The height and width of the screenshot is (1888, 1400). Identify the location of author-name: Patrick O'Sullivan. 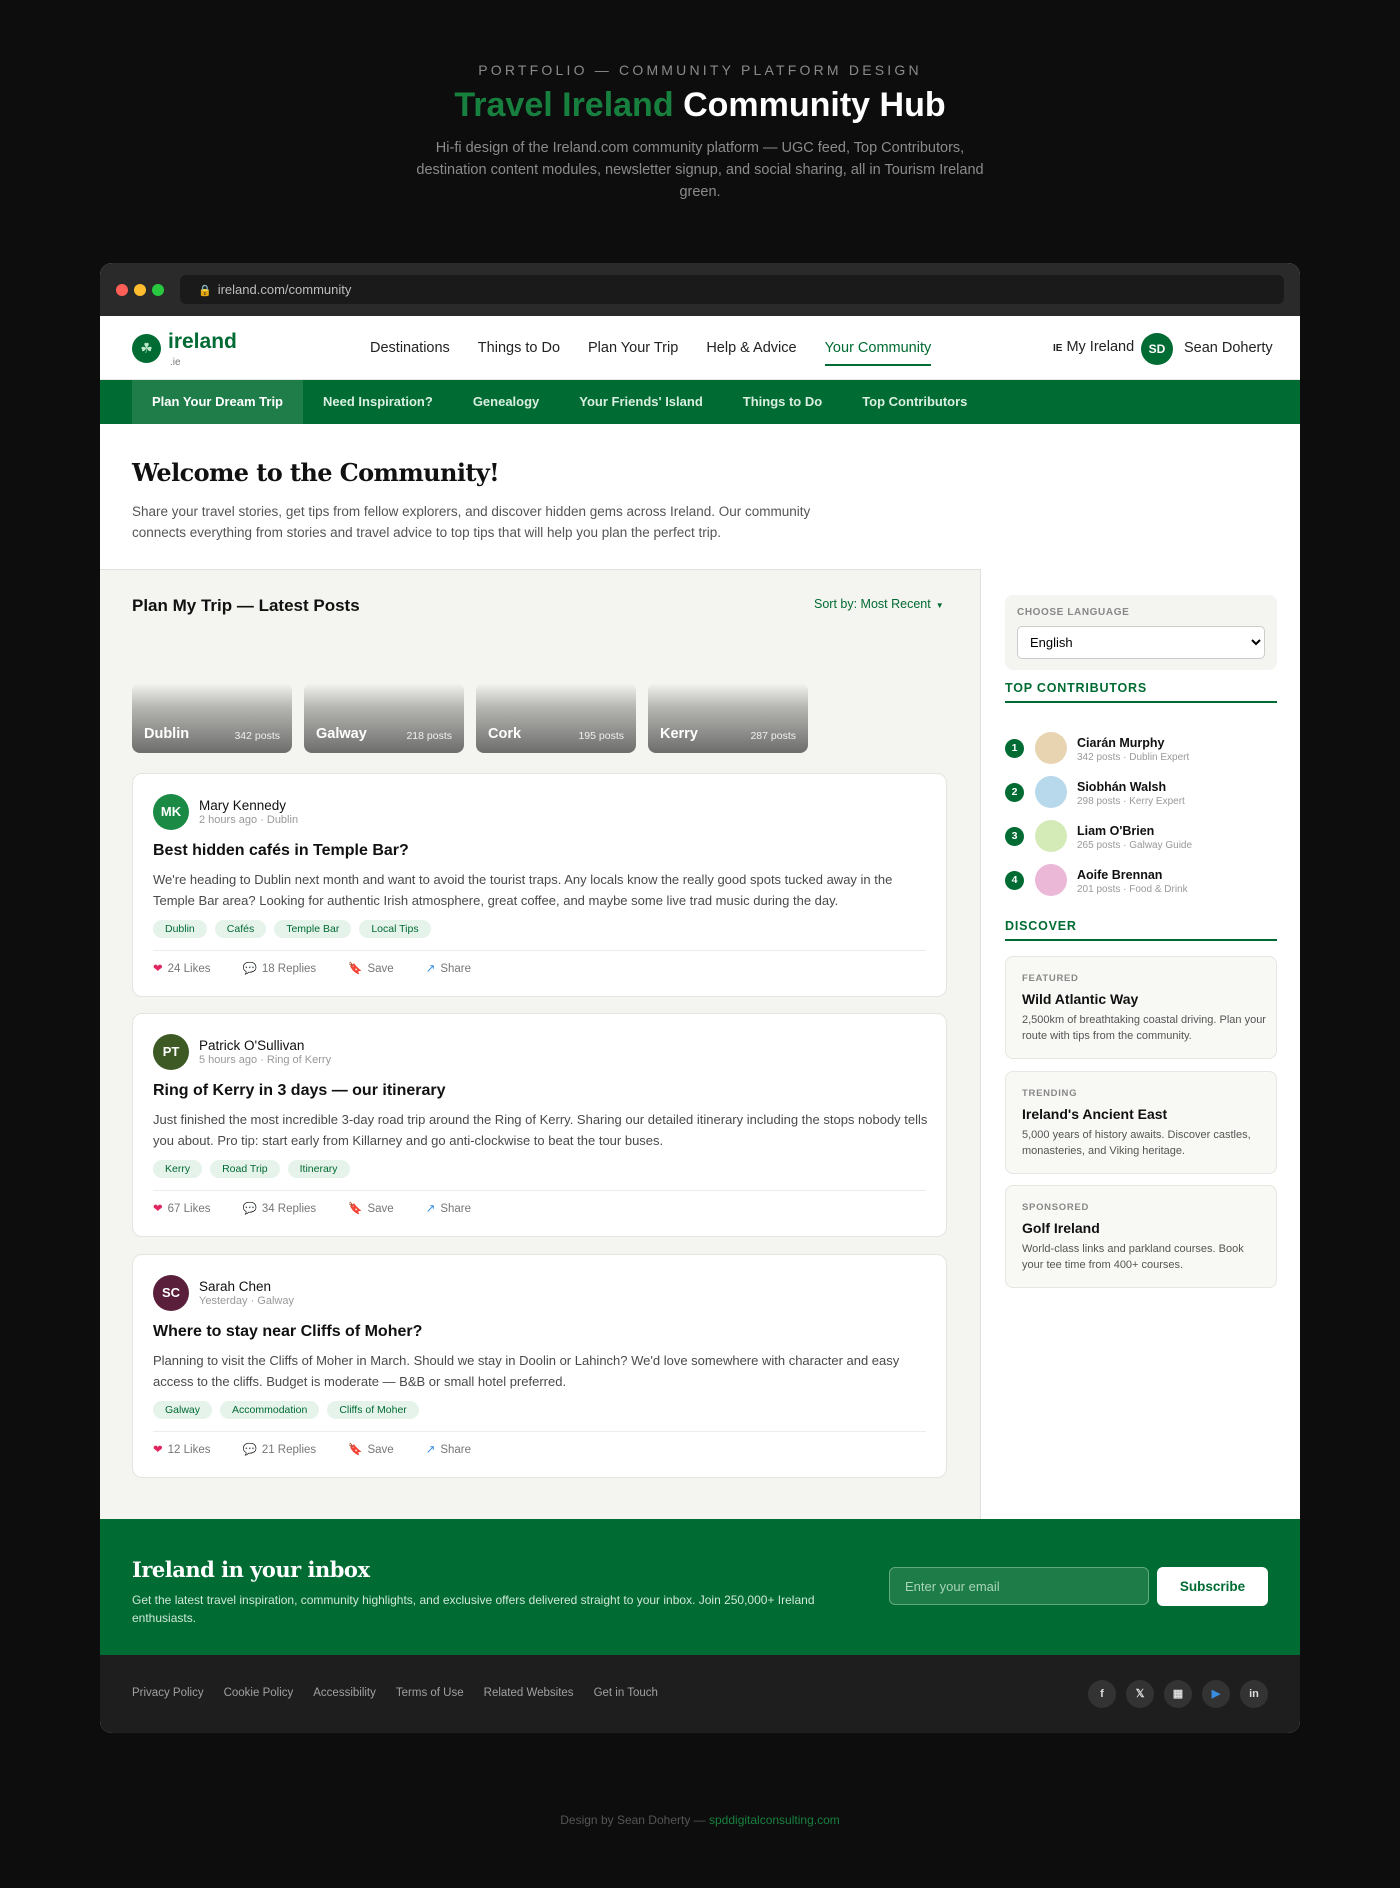
(251, 1045).